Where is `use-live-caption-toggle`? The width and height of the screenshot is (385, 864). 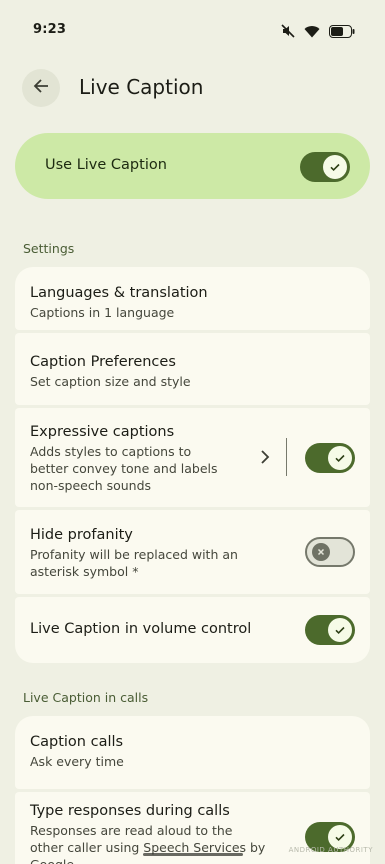
use-live-caption-toggle is located at coordinates (325, 167).